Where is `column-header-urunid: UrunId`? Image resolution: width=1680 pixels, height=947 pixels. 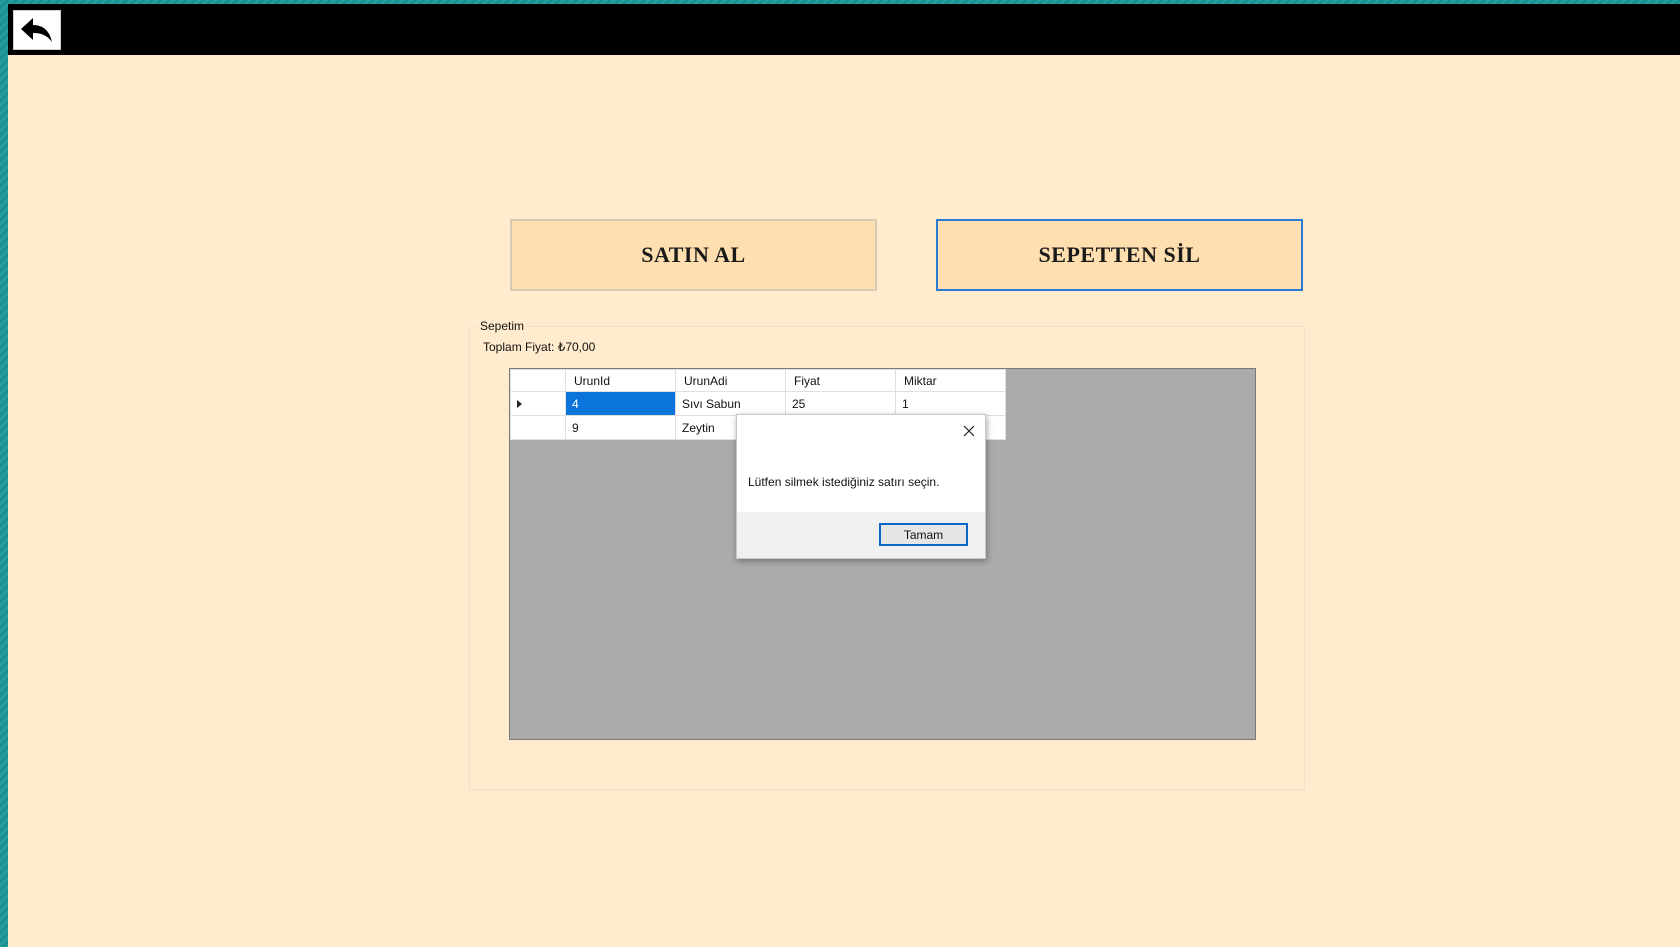 column-header-urunid: UrunId is located at coordinates (620, 380).